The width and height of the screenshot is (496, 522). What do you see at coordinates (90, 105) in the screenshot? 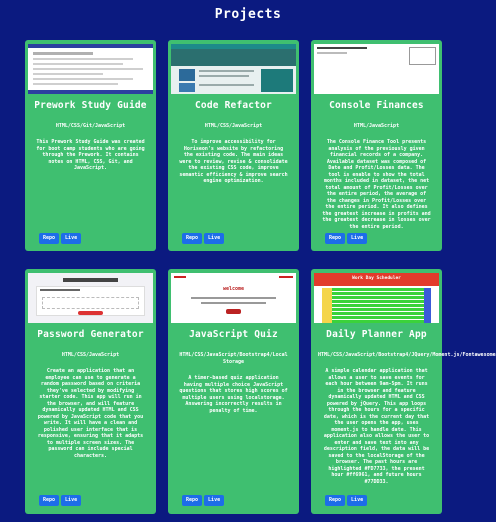
I see `project-title: Prework Study Guide` at bounding box center [90, 105].